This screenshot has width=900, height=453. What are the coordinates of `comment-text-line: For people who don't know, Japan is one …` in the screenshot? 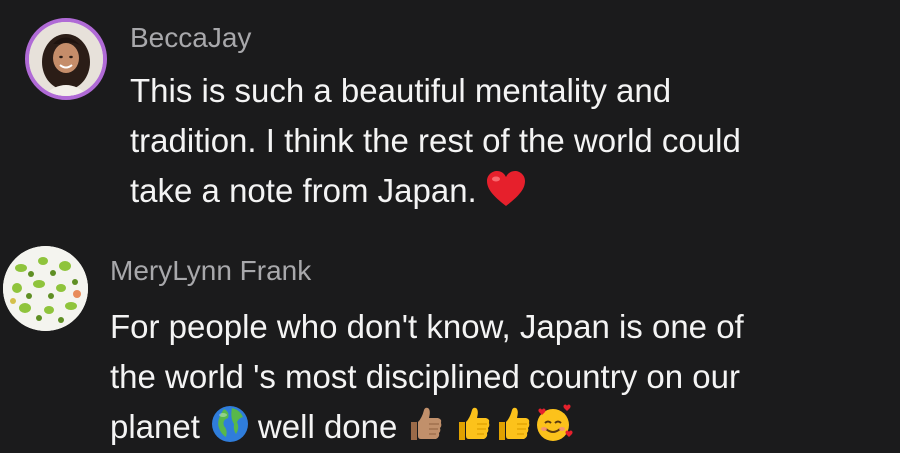 It's located at (427, 326).